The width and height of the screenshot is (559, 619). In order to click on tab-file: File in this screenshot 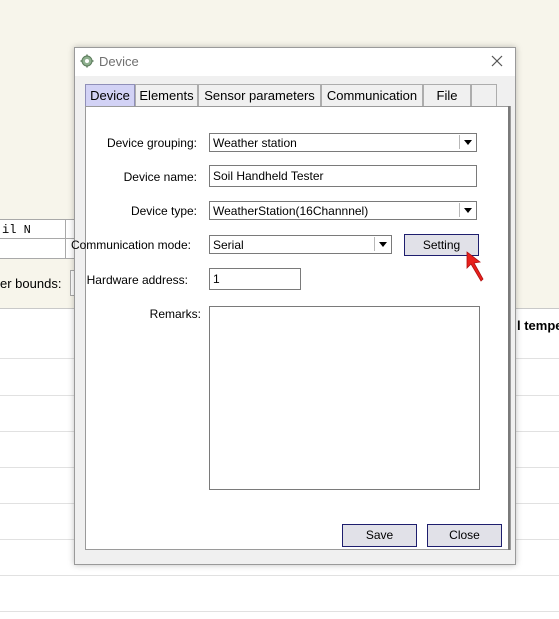, I will do `click(447, 95)`.